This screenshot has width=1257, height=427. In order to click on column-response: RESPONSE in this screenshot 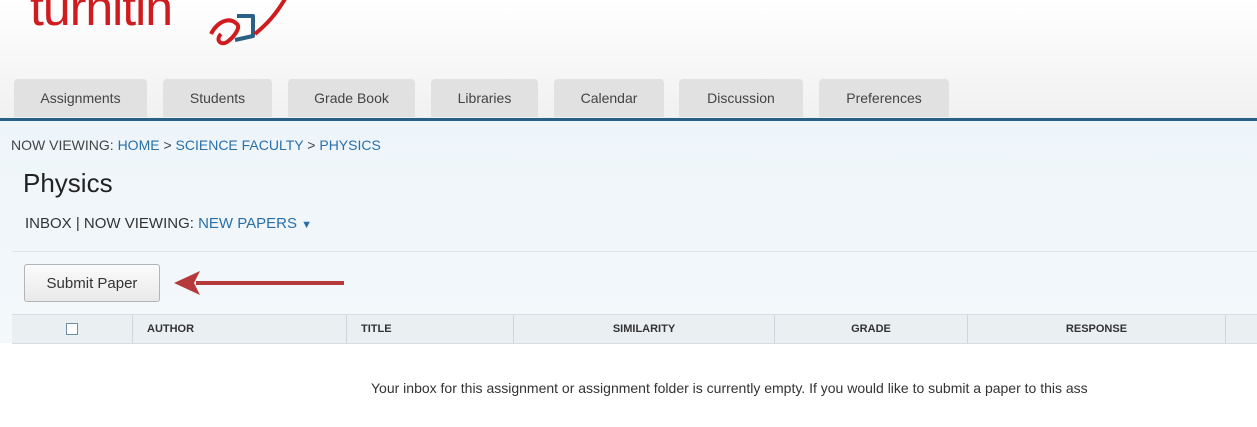, I will do `click(1097, 329)`.